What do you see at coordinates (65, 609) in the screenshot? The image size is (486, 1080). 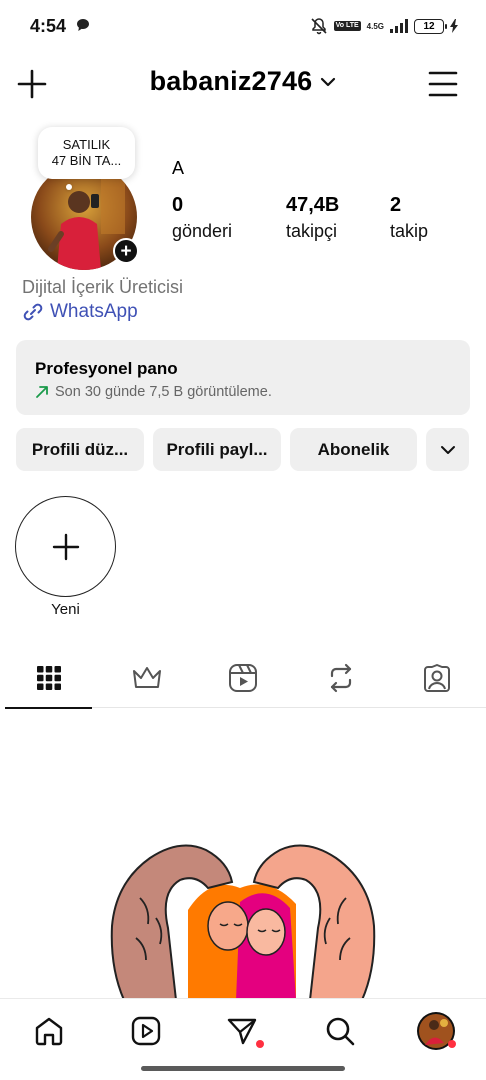 I see `new-highlight-label: Yeni` at bounding box center [65, 609].